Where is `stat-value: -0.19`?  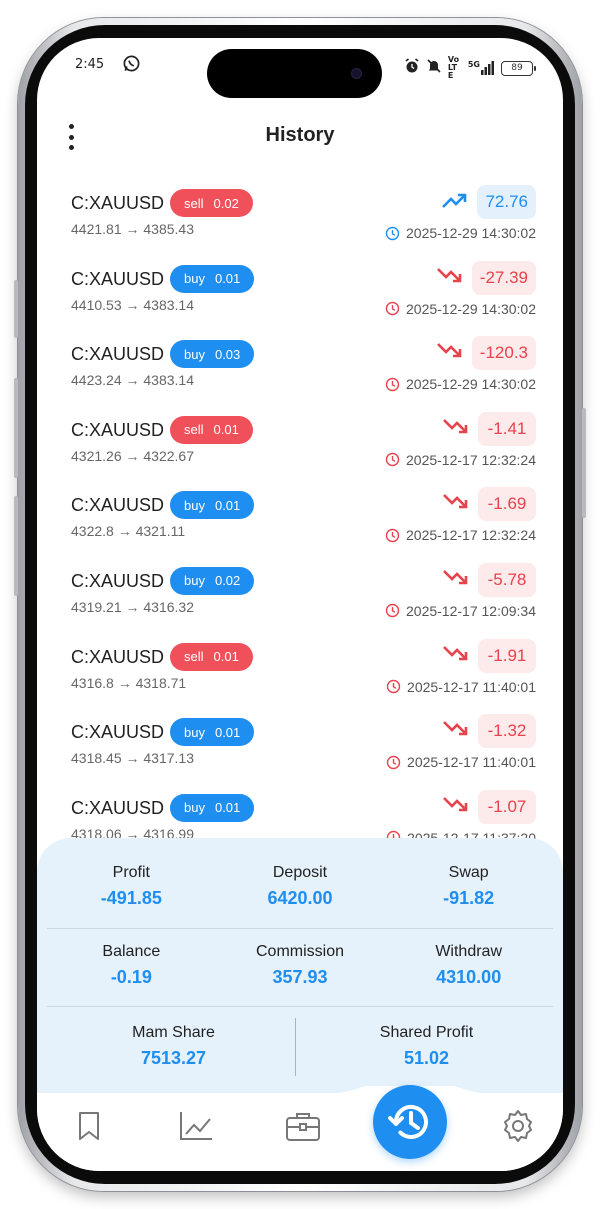
stat-value: -0.19 is located at coordinates (131, 977).